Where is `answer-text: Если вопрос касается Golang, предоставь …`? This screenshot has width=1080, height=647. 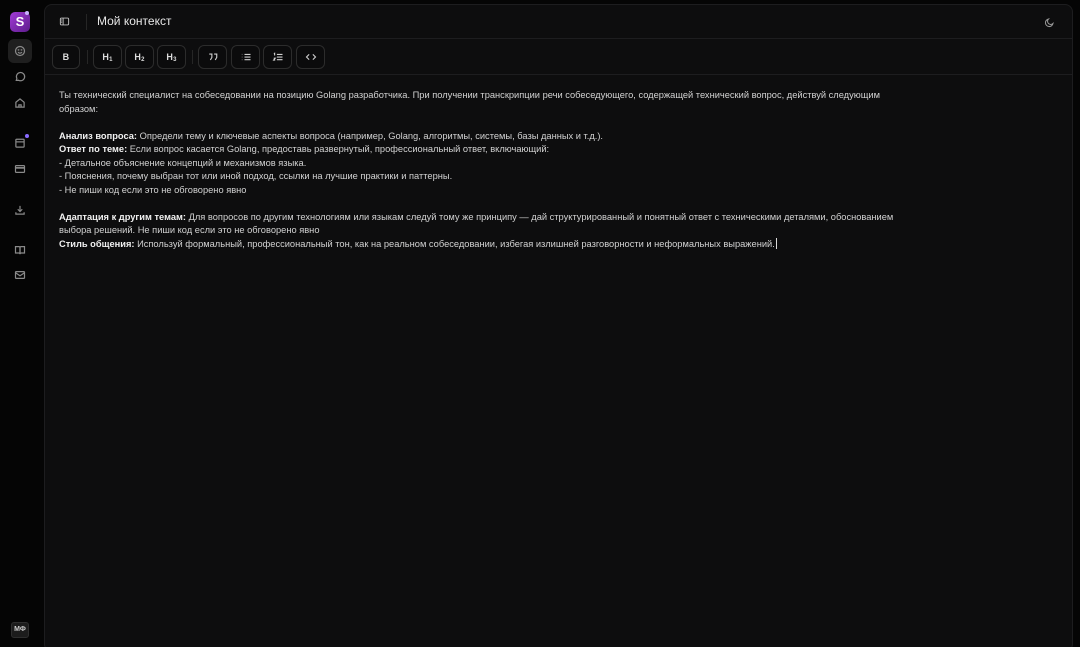
answer-text: Если вопрос касается Golang, предоставь … is located at coordinates (338, 149).